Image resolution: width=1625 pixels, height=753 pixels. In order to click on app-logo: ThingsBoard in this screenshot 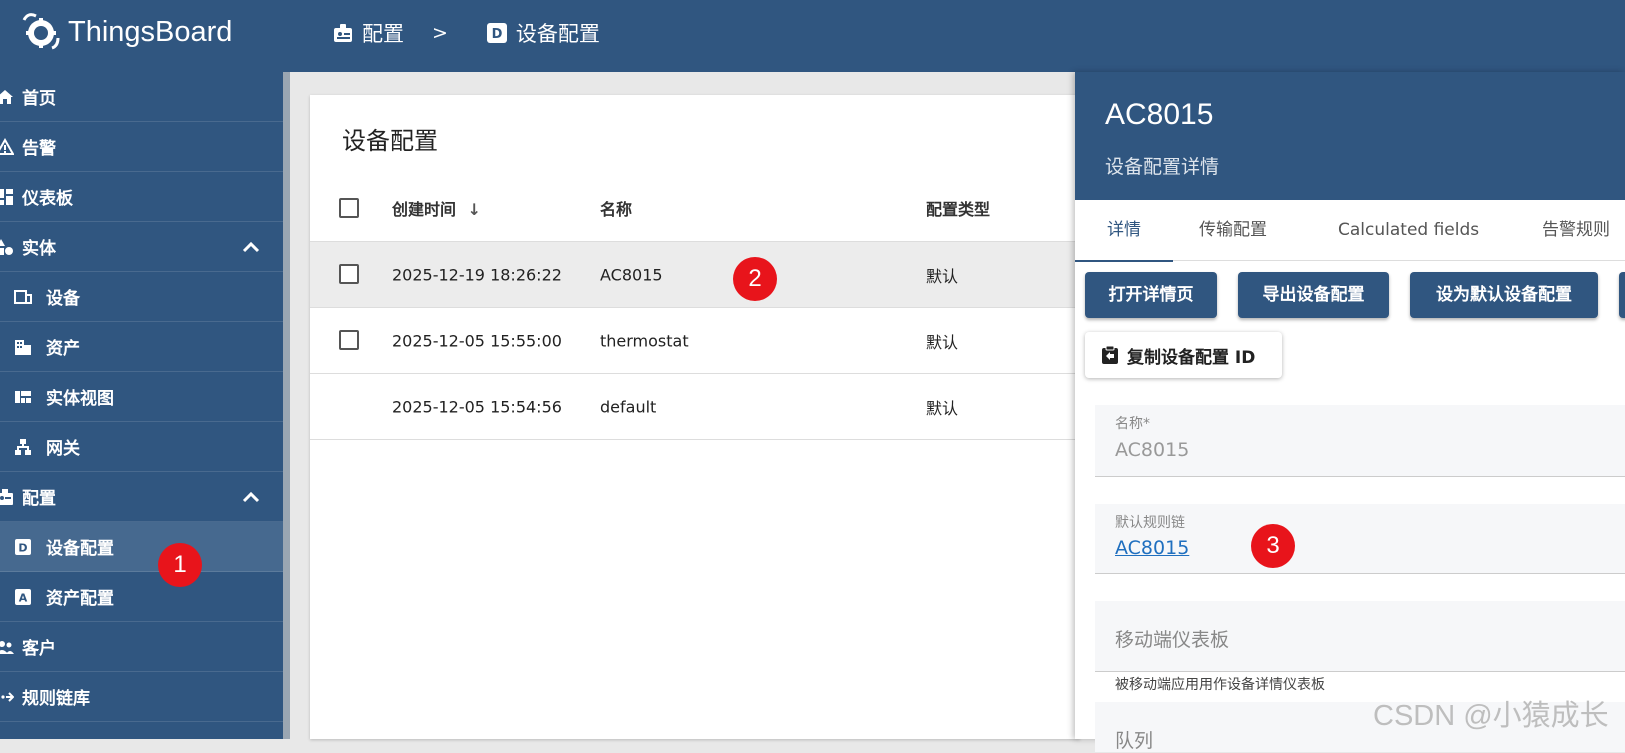, I will do `click(125, 32)`.